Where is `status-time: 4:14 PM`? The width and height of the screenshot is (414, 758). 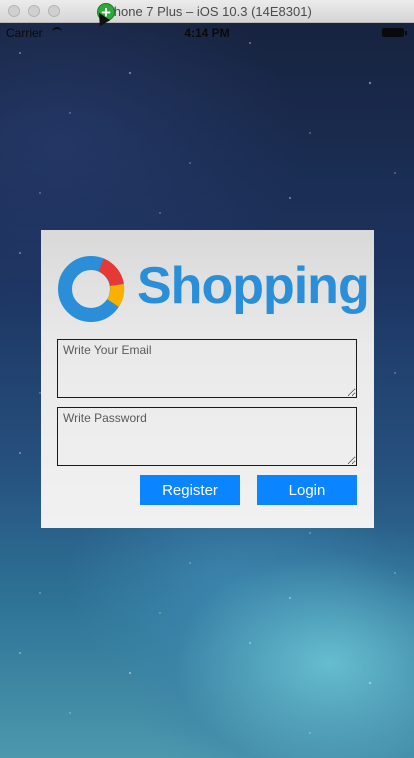 status-time: 4:14 PM is located at coordinates (207, 33).